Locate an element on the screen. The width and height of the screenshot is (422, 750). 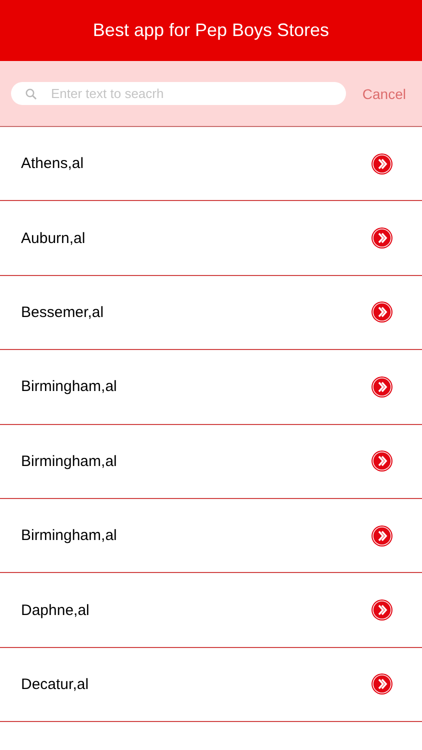
store-row: Decatur,al is located at coordinates (211, 685).